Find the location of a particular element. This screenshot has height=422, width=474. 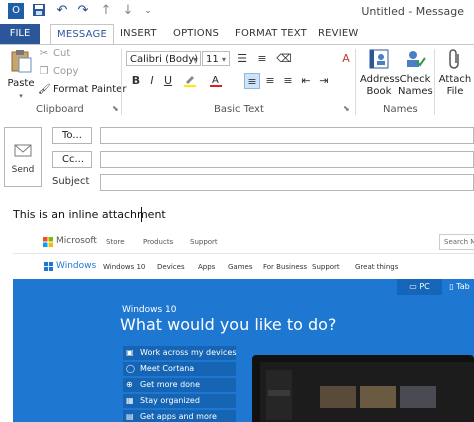

customize-icon: ⌄ is located at coordinates (148, 11).